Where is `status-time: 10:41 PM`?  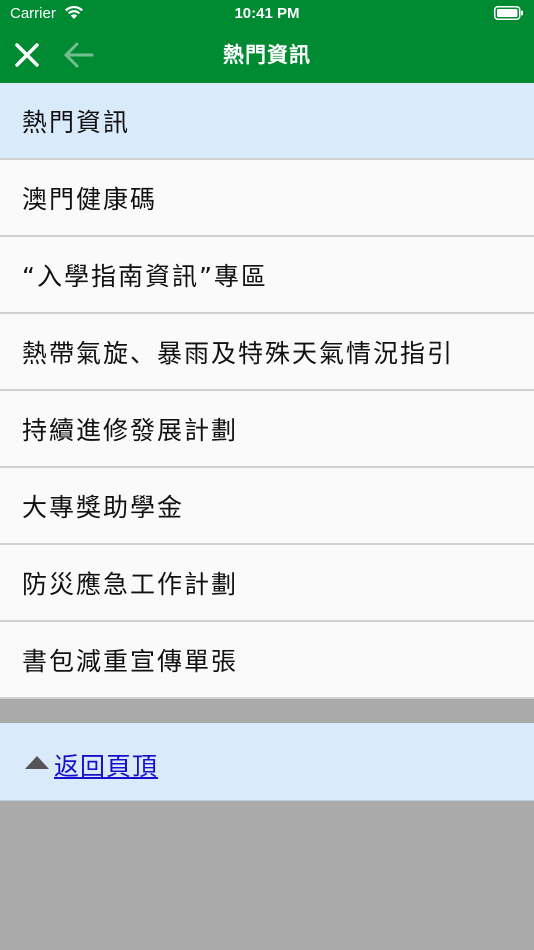
status-time: 10:41 PM is located at coordinates (267, 13).